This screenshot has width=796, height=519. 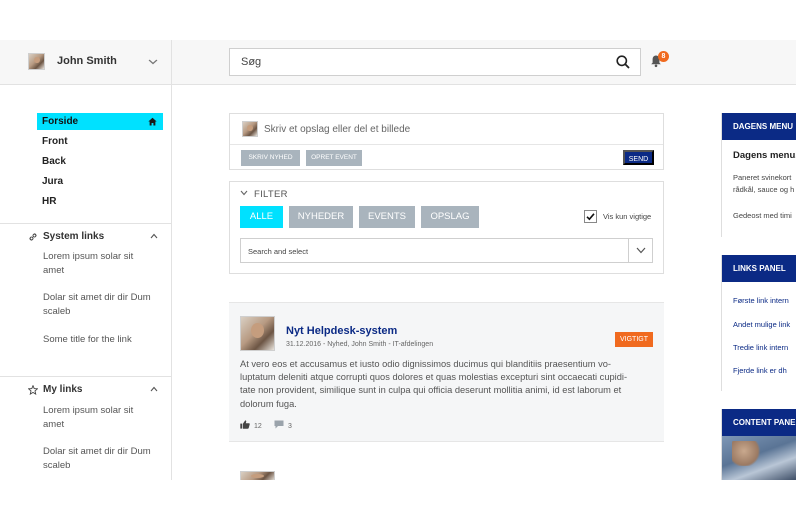 I want to click on search-input, so click(x=420, y=62).